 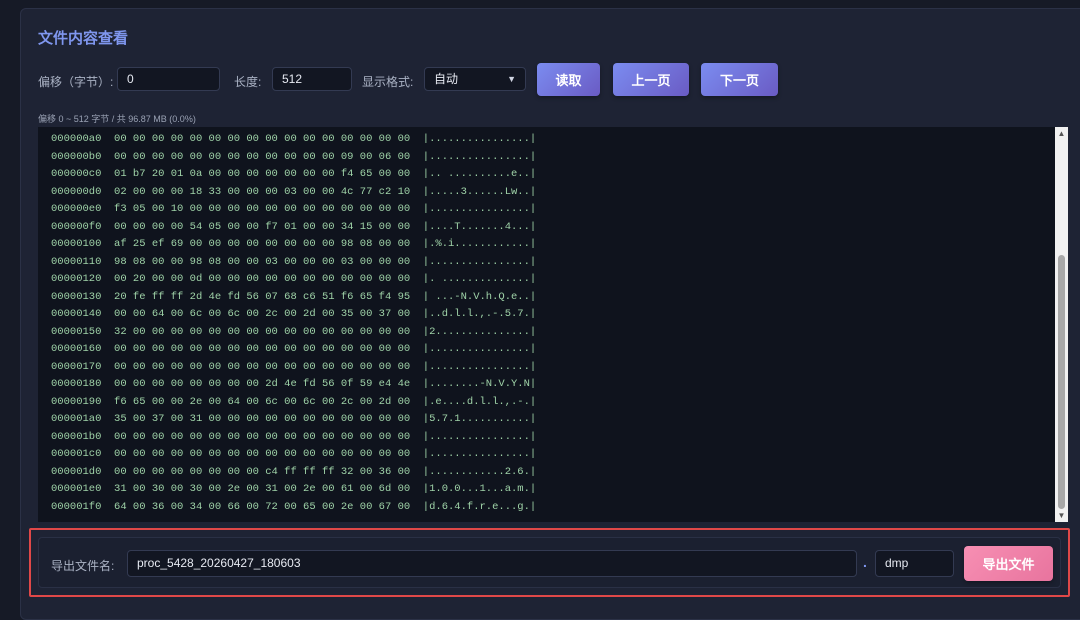 What do you see at coordinates (479, 279) in the screenshot?
I see `hex-ascii: |. ..............|` at bounding box center [479, 279].